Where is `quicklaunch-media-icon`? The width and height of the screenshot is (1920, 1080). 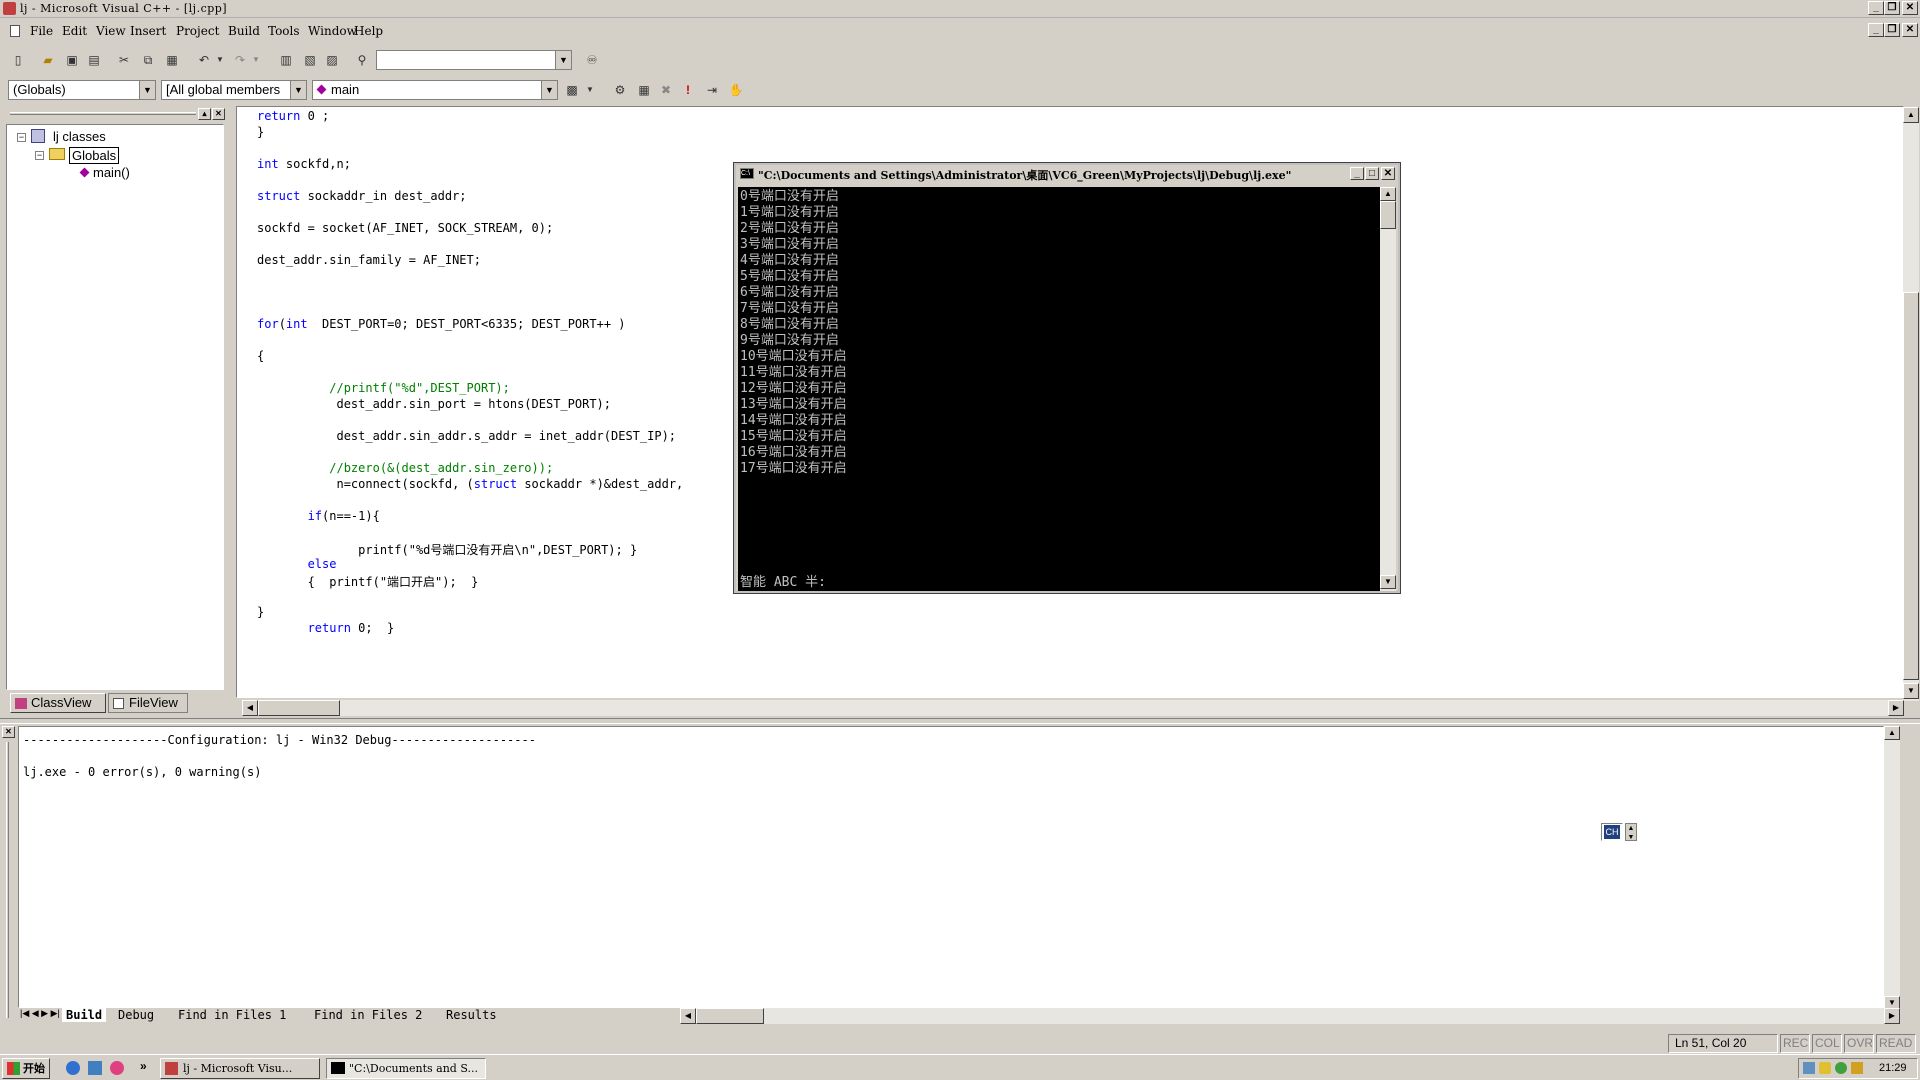
quicklaunch-media-icon is located at coordinates (117, 1068).